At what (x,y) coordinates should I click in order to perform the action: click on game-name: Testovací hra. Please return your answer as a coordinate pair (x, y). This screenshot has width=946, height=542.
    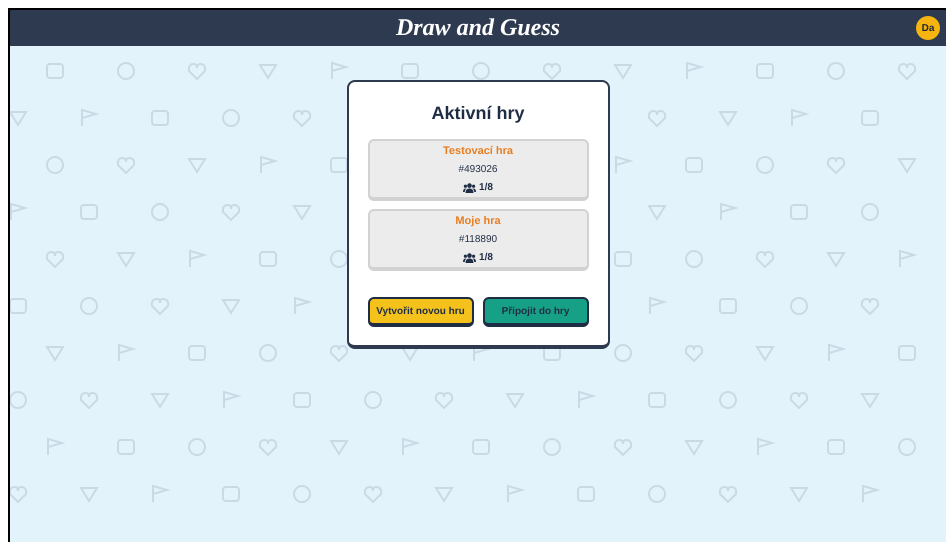
    Looking at the image, I should click on (478, 151).